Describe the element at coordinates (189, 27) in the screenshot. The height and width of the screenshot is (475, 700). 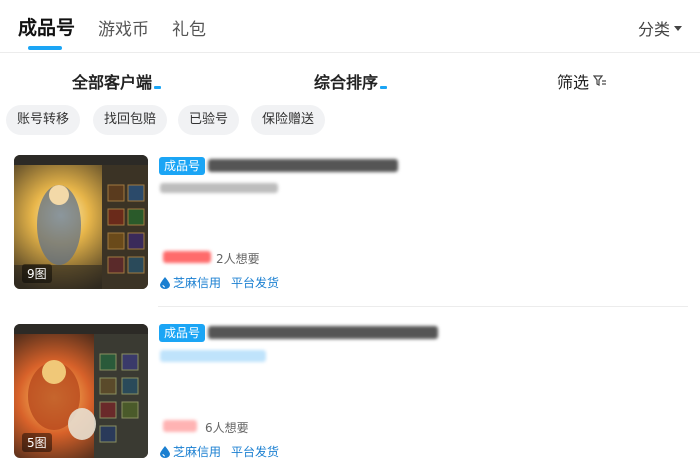
I see `tab-gift-pack: 礼包` at that location.